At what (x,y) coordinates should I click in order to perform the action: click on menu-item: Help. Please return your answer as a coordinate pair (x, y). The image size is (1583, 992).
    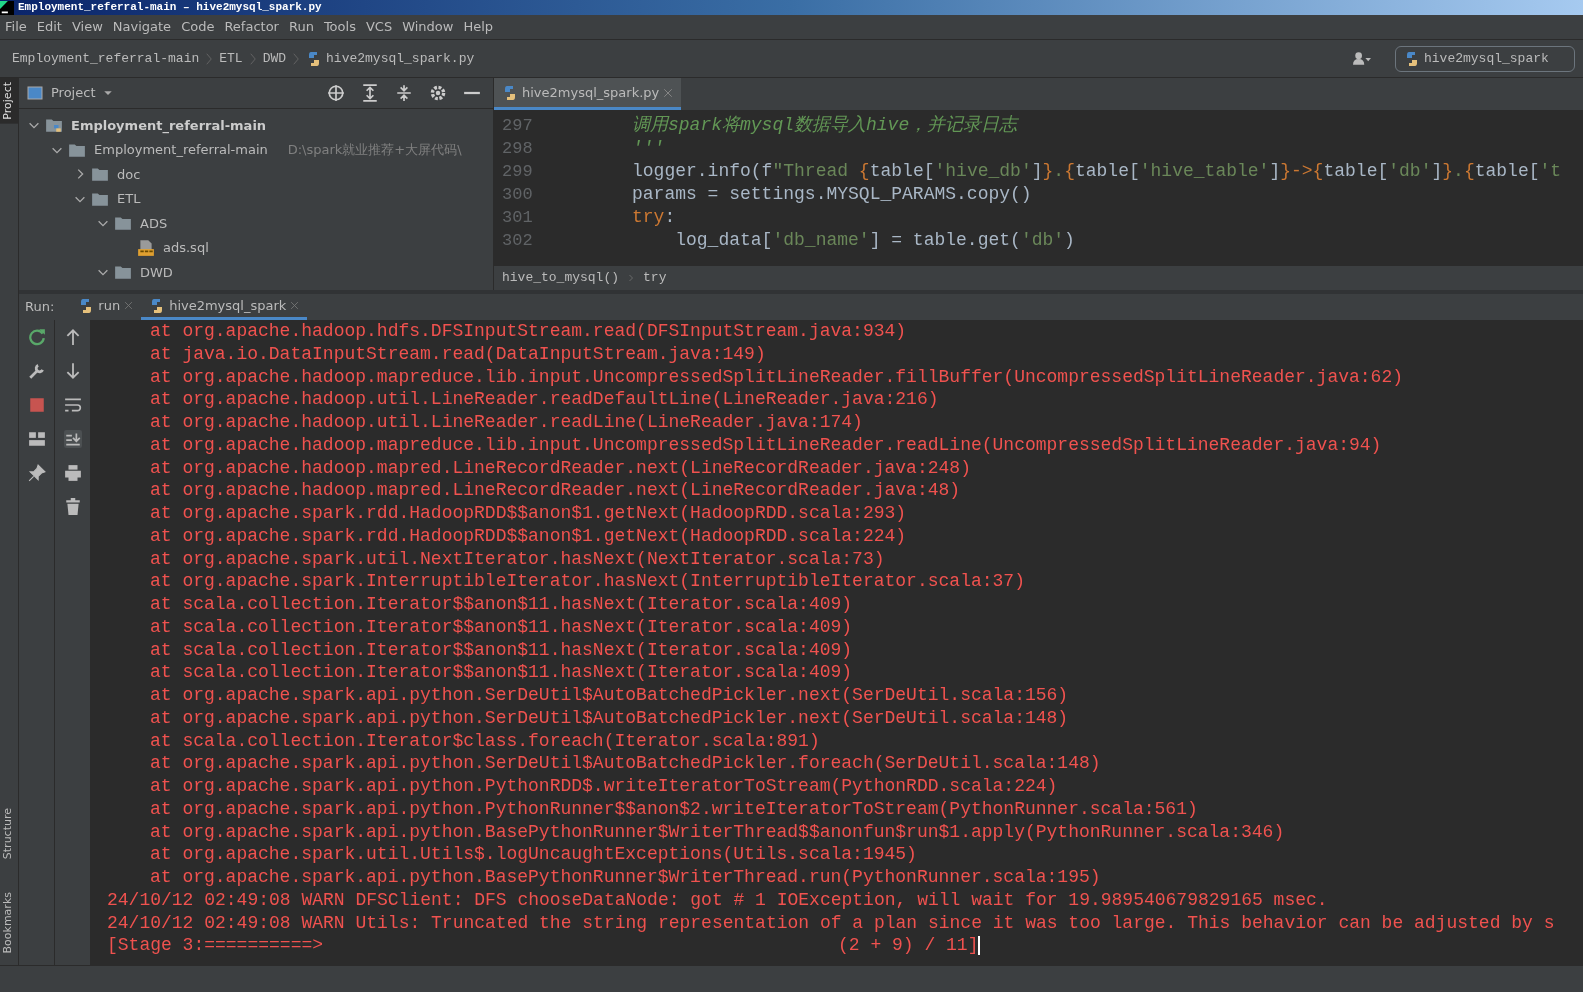
    Looking at the image, I should click on (478, 27).